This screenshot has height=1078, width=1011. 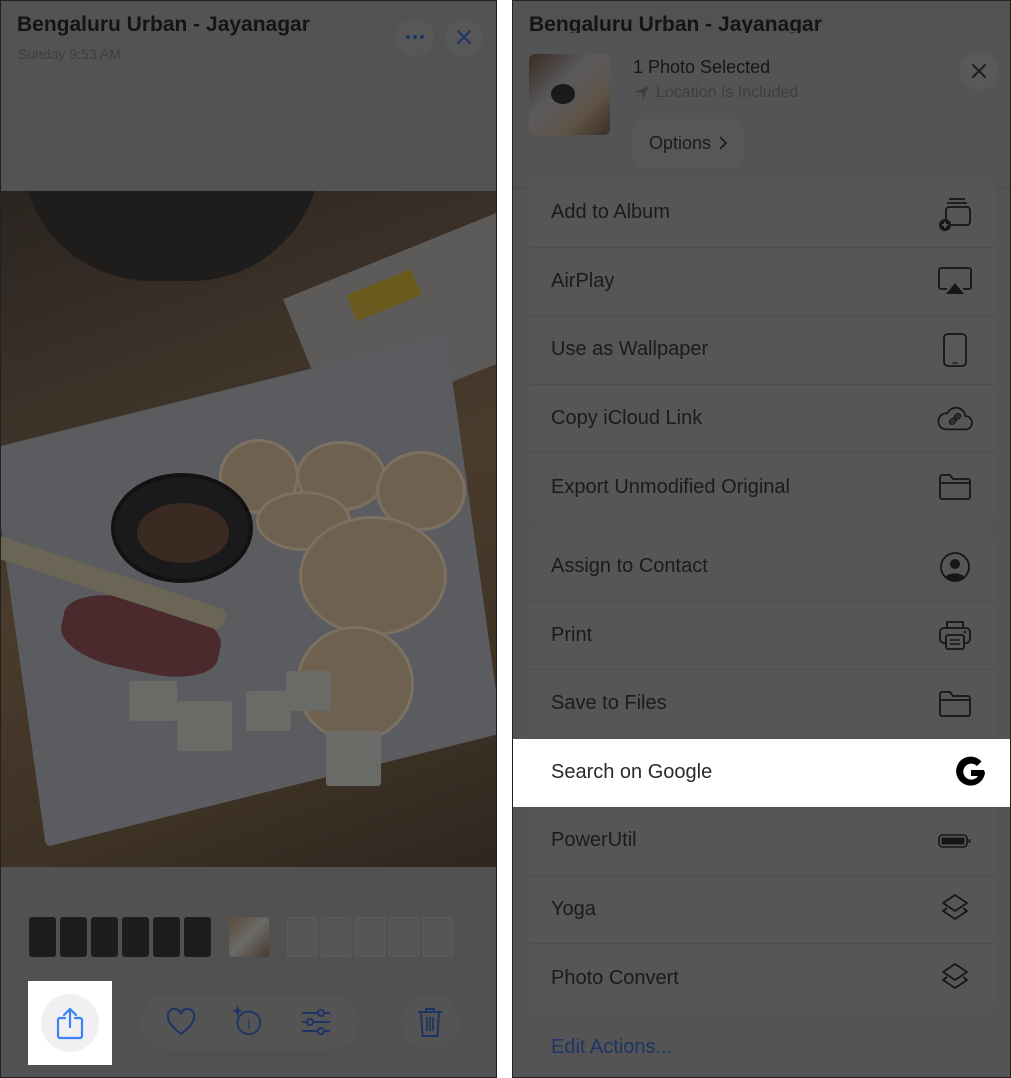 I want to click on phone-icon, so click(x=955, y=350).